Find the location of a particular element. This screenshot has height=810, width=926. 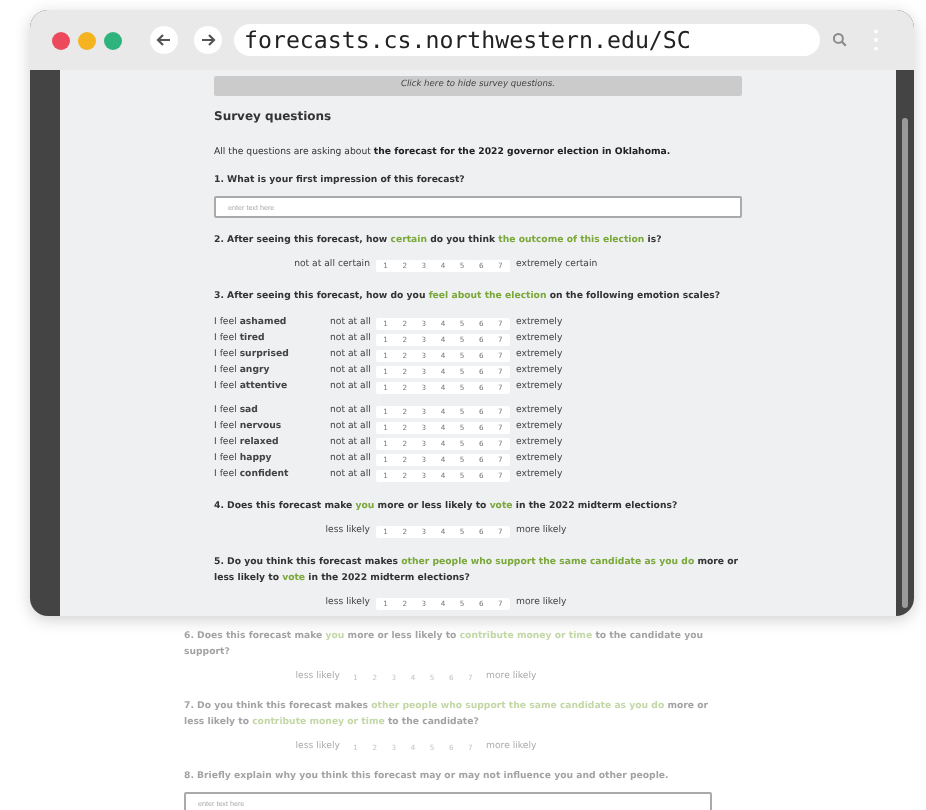

maximize-dot is located at coordinates (113, 40).